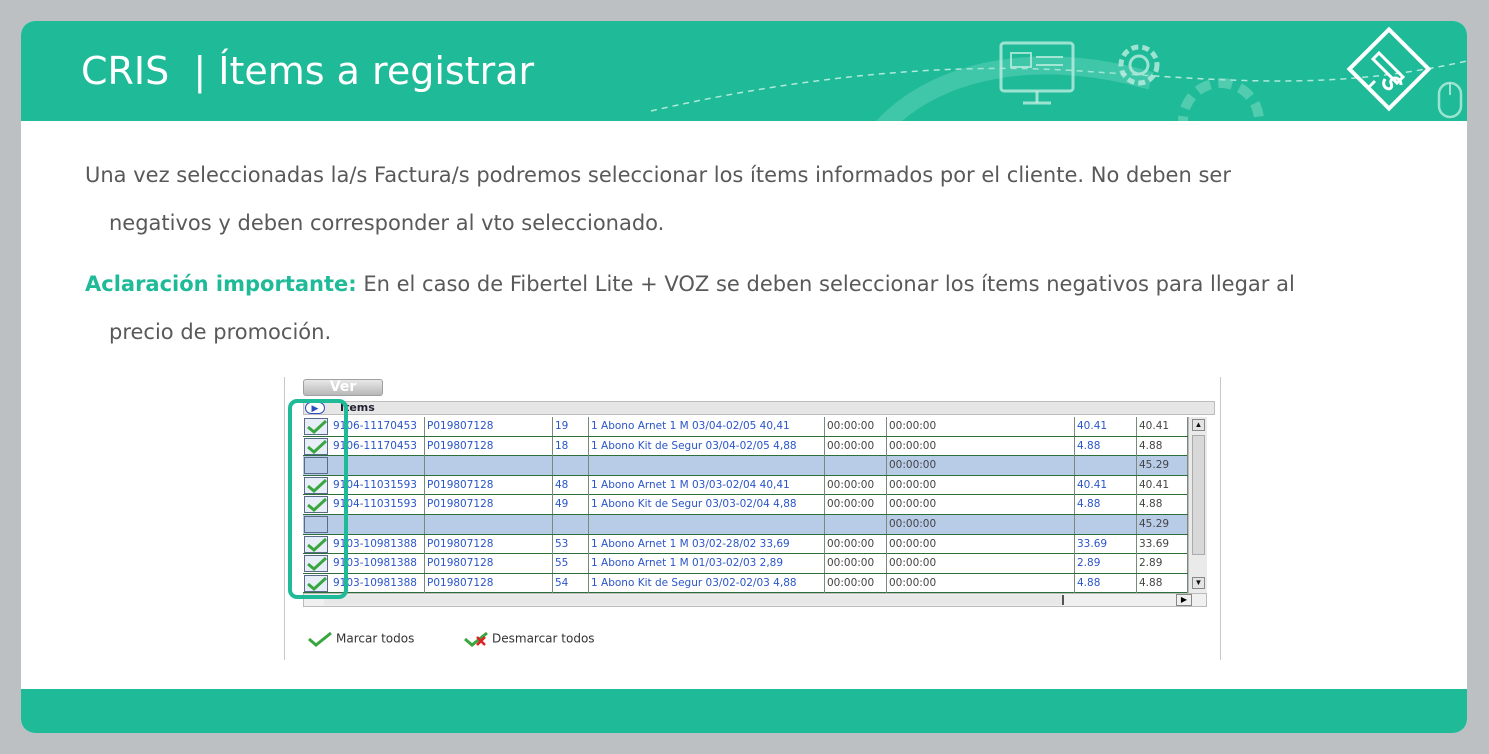 This screenshot has height=754, width=1489. Describe the element at coordinates (1162, 564) in the screenshot. I see `cell-imp2: 2.89` at that location.